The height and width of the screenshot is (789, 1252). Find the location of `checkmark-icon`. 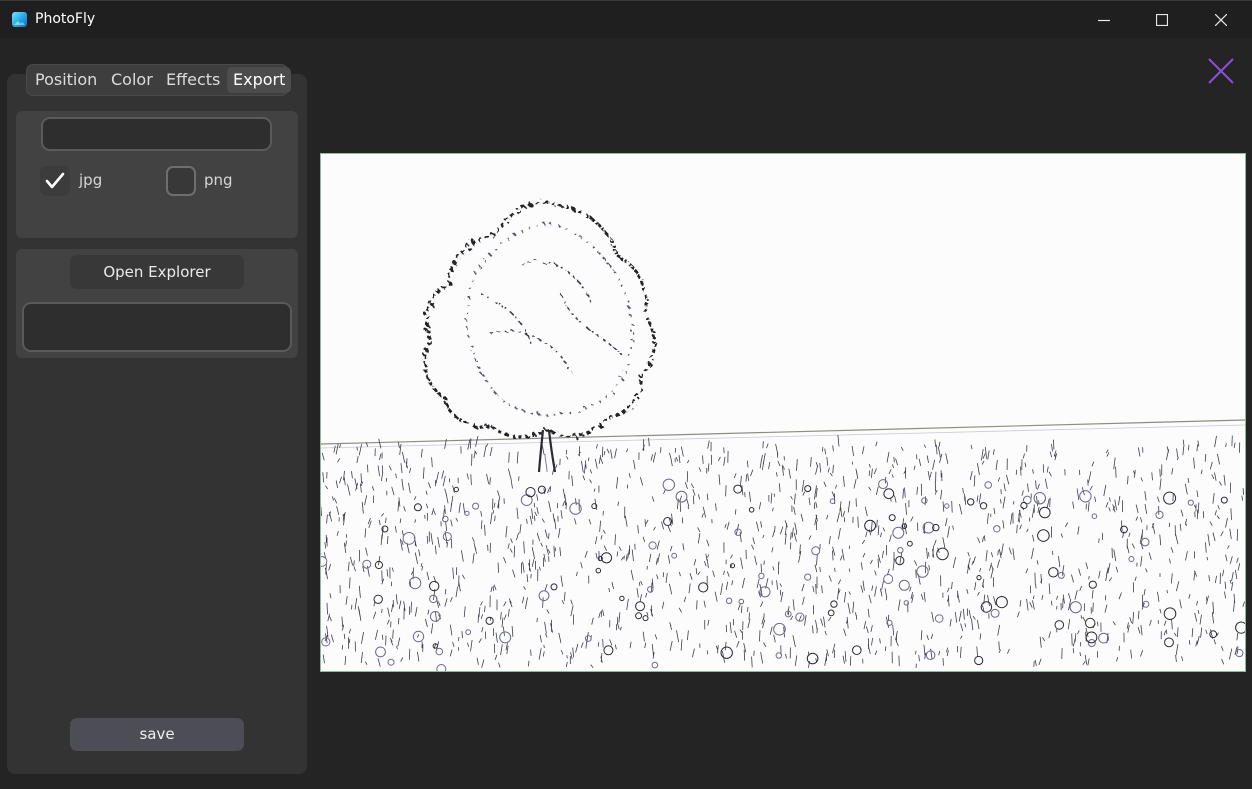

checkmark-icon is located at coordinates (55, 180).